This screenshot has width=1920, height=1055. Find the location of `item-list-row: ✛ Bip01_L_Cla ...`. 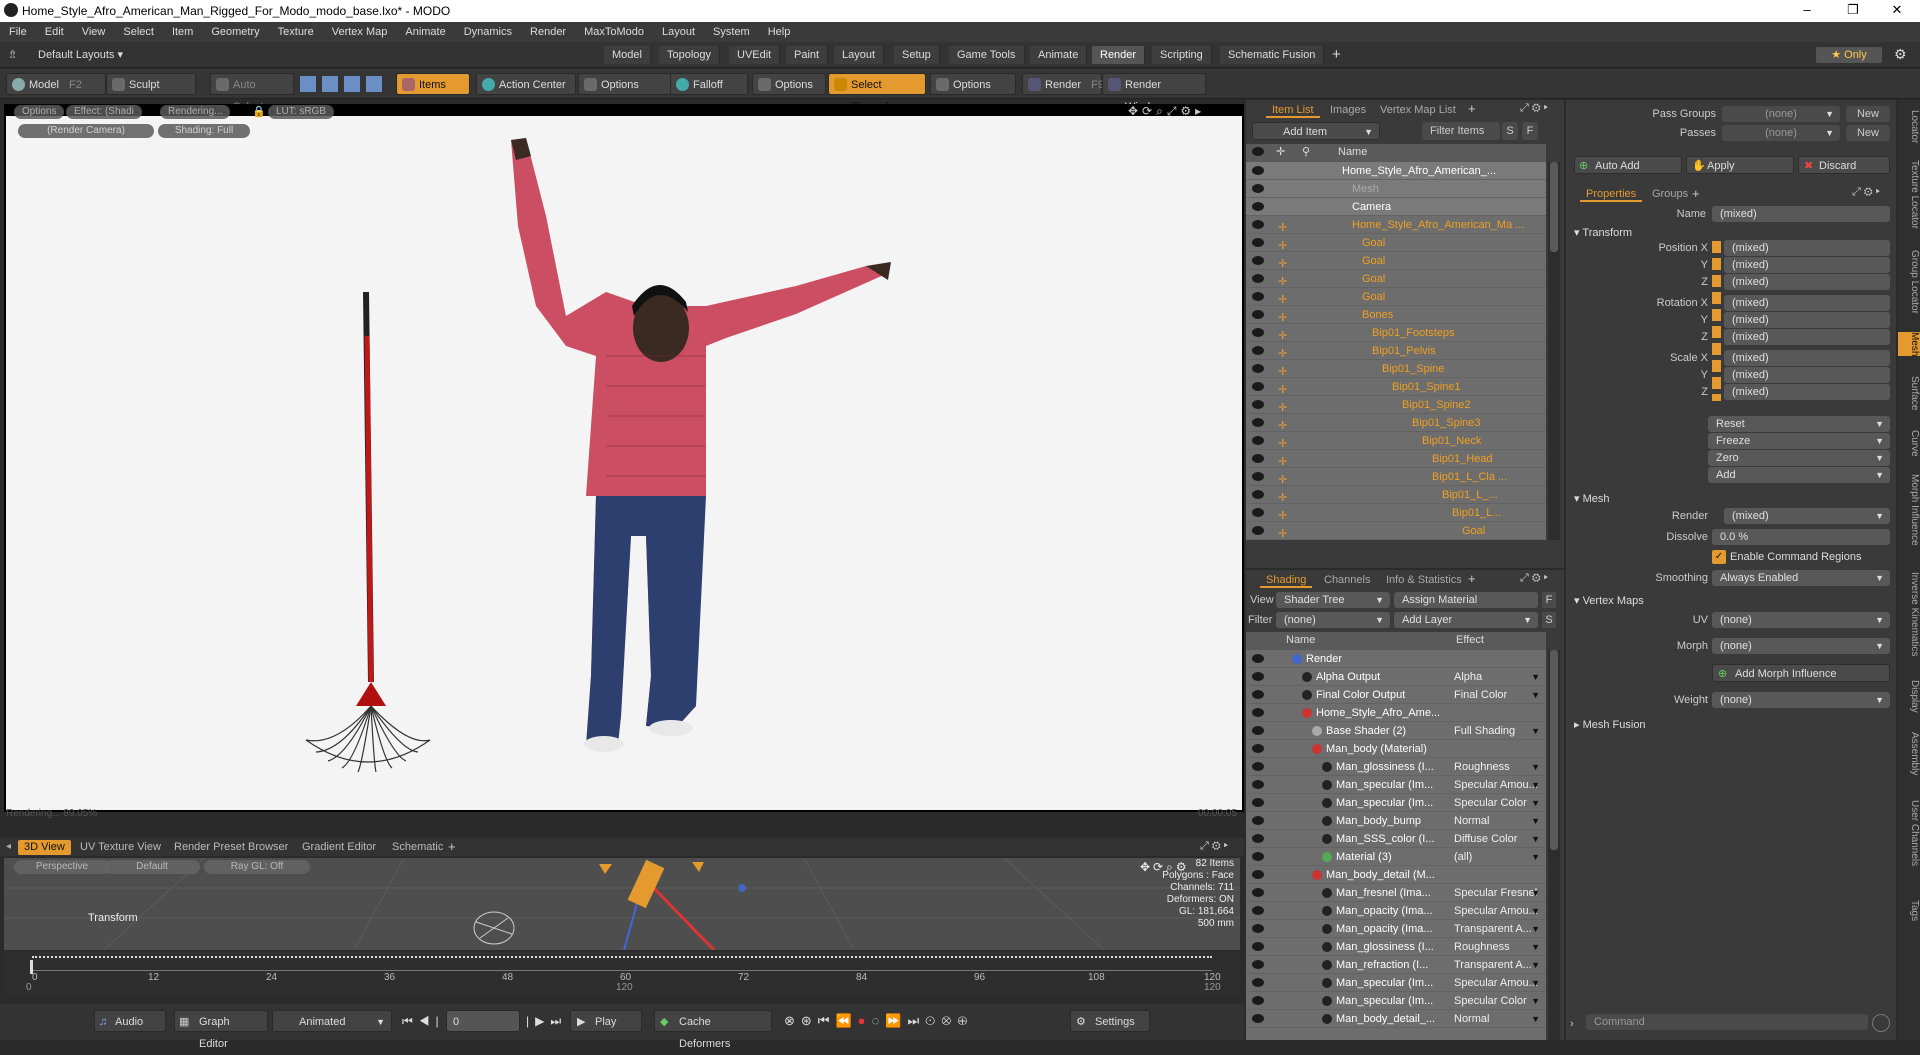

item-list-row: ✛ Bip01_L_Cla ... is located at coordinates (1396, 477).